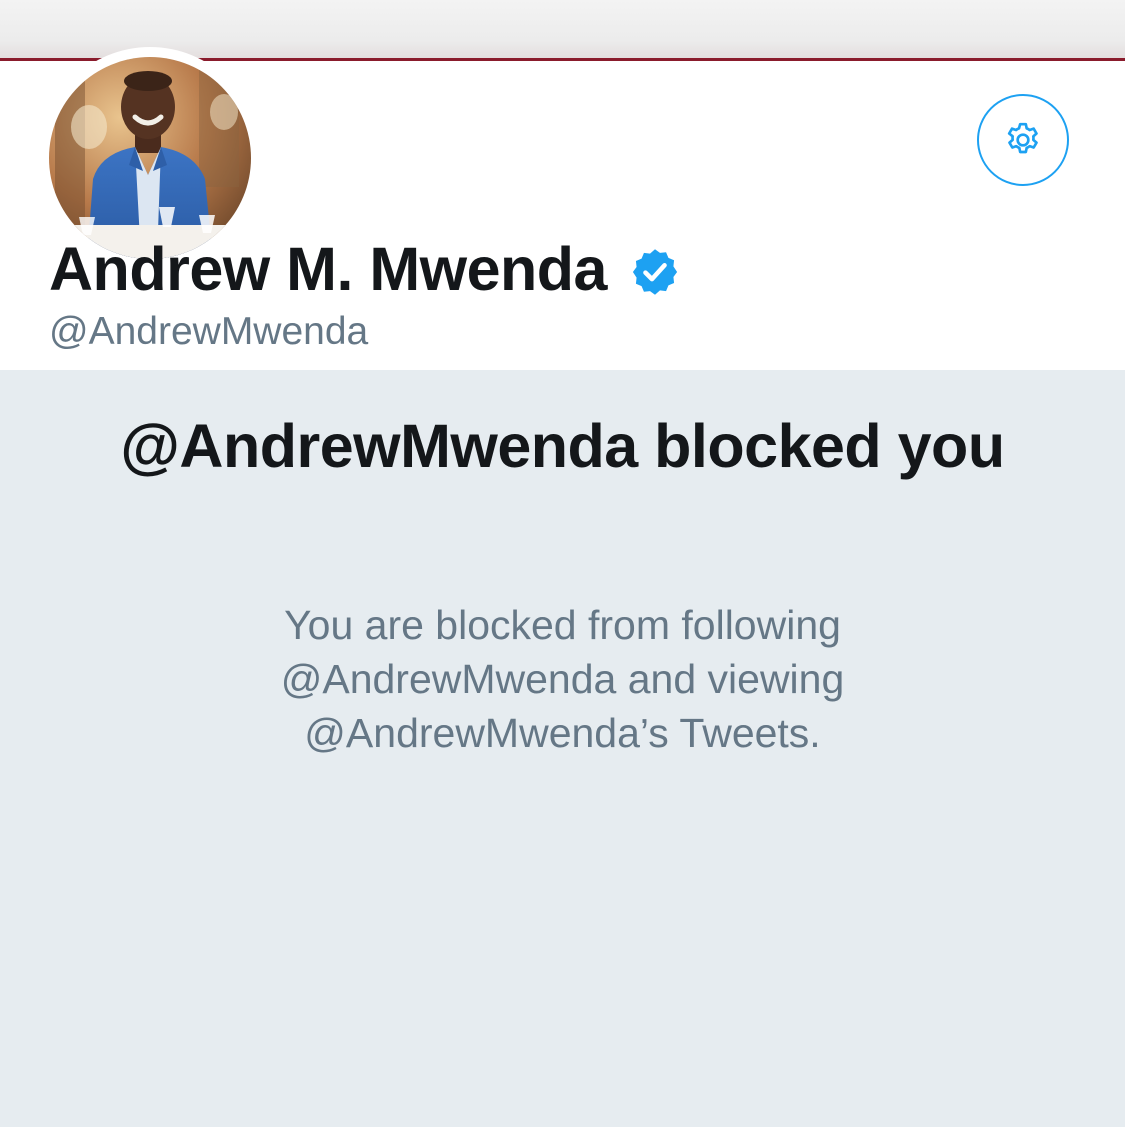 Image resolution: width=1125 pixels, height=1127 pixels. I want to click on profile-handle: @AndrewMwenda, so click(209, 331).